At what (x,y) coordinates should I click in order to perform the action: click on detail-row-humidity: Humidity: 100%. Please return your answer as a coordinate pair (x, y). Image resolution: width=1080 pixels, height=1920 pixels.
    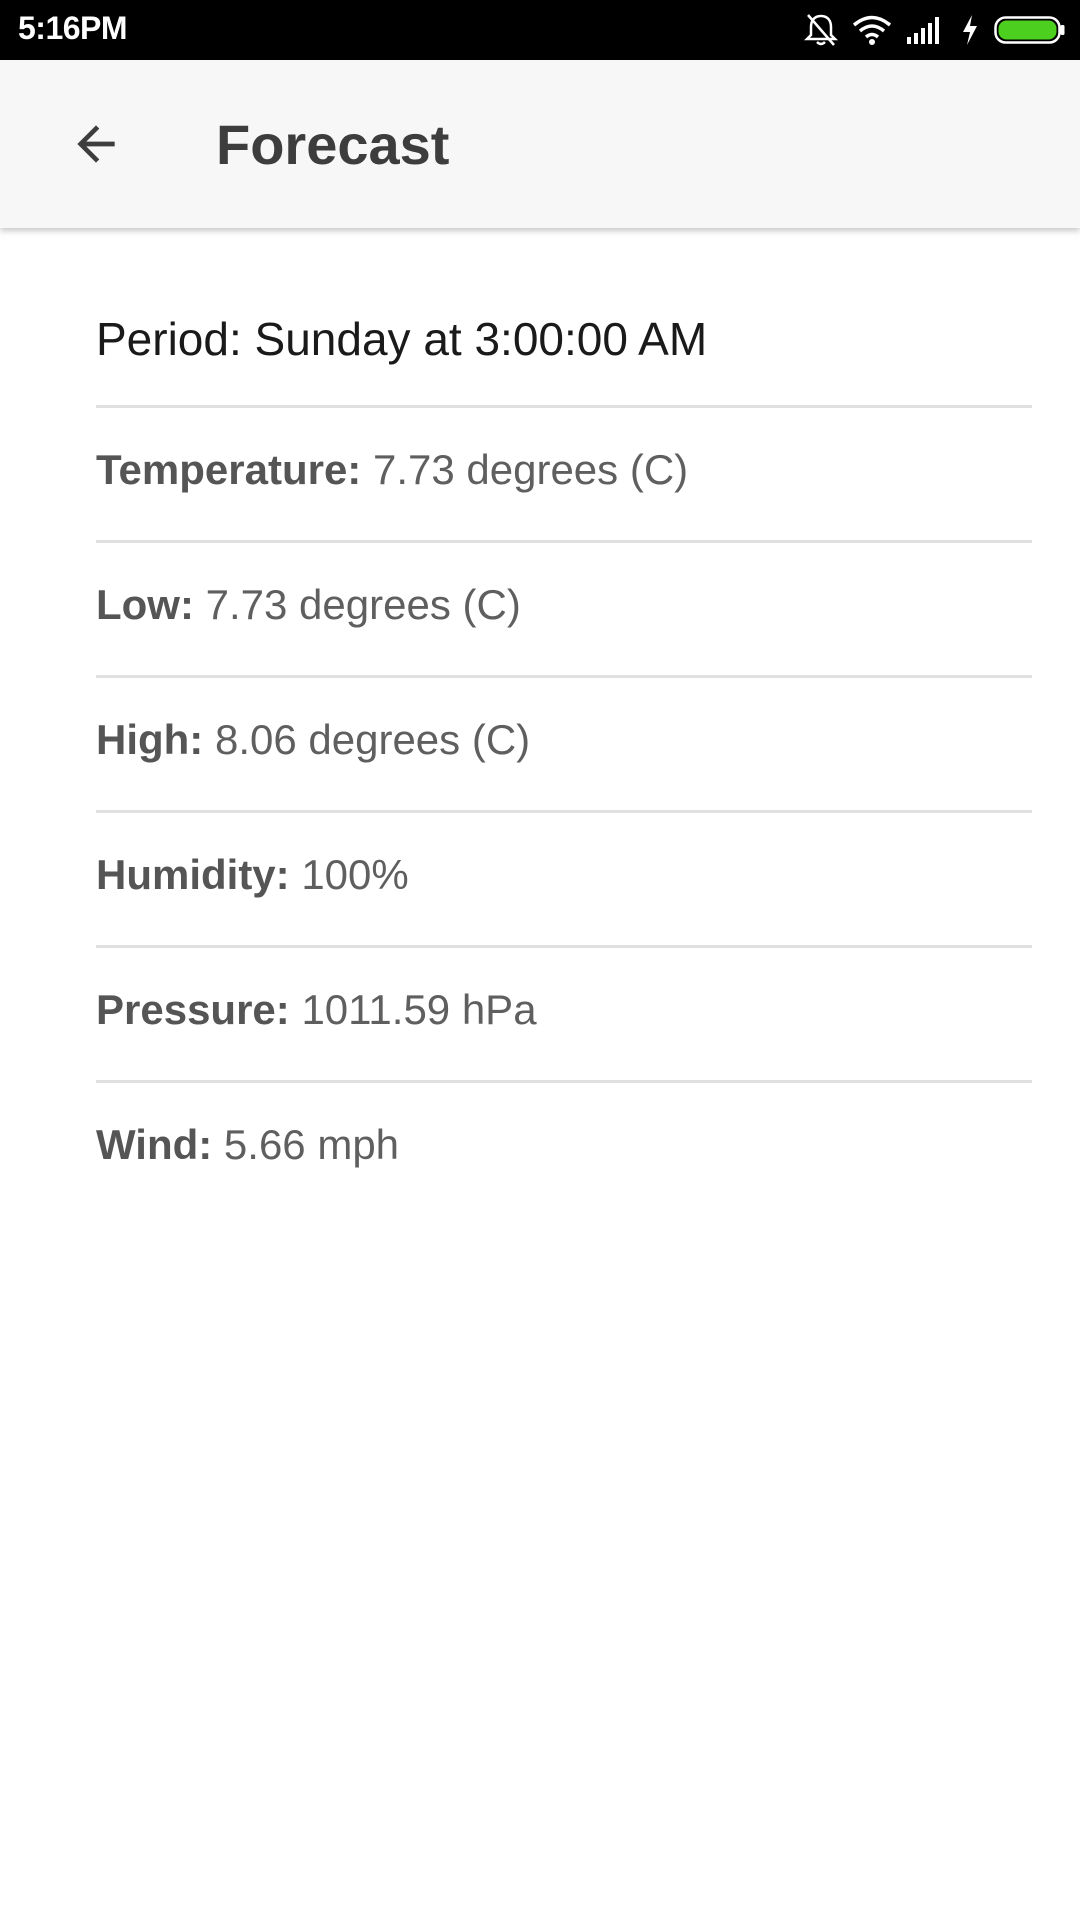
    Looking at the image, I should click on (564, 880).